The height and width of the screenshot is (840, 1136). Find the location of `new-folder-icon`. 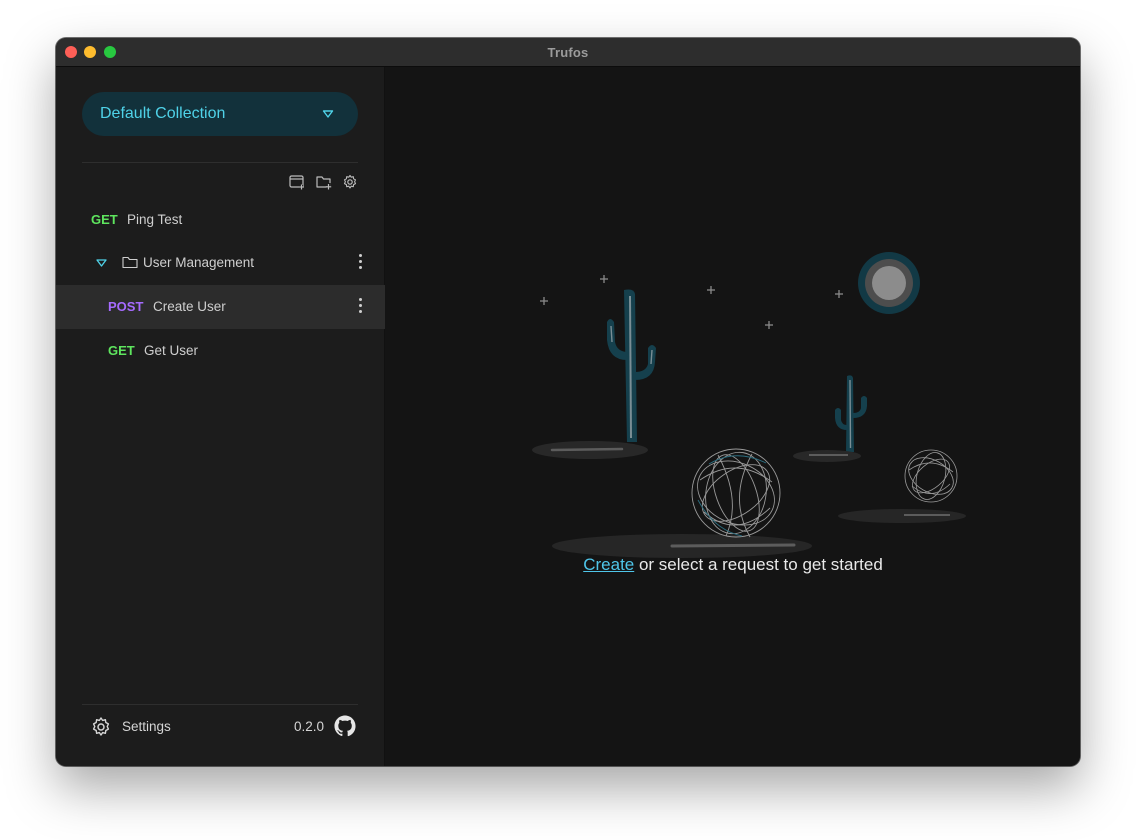

new-folder-icon is located at coordinates (324, 182).